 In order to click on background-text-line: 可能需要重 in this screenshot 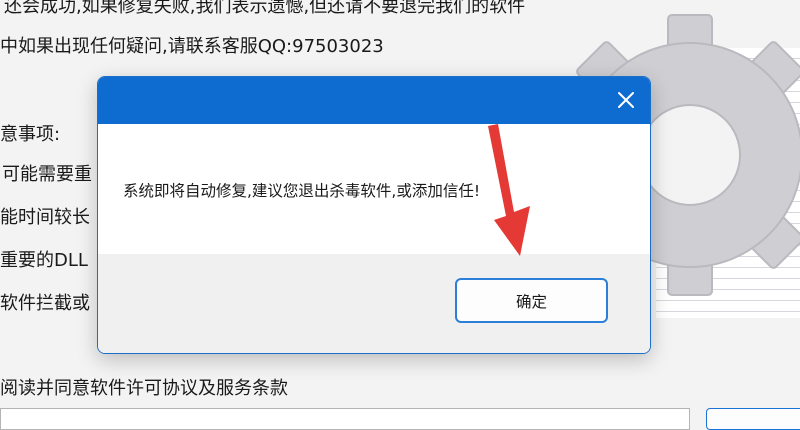, I will do `click(47, 174)`.